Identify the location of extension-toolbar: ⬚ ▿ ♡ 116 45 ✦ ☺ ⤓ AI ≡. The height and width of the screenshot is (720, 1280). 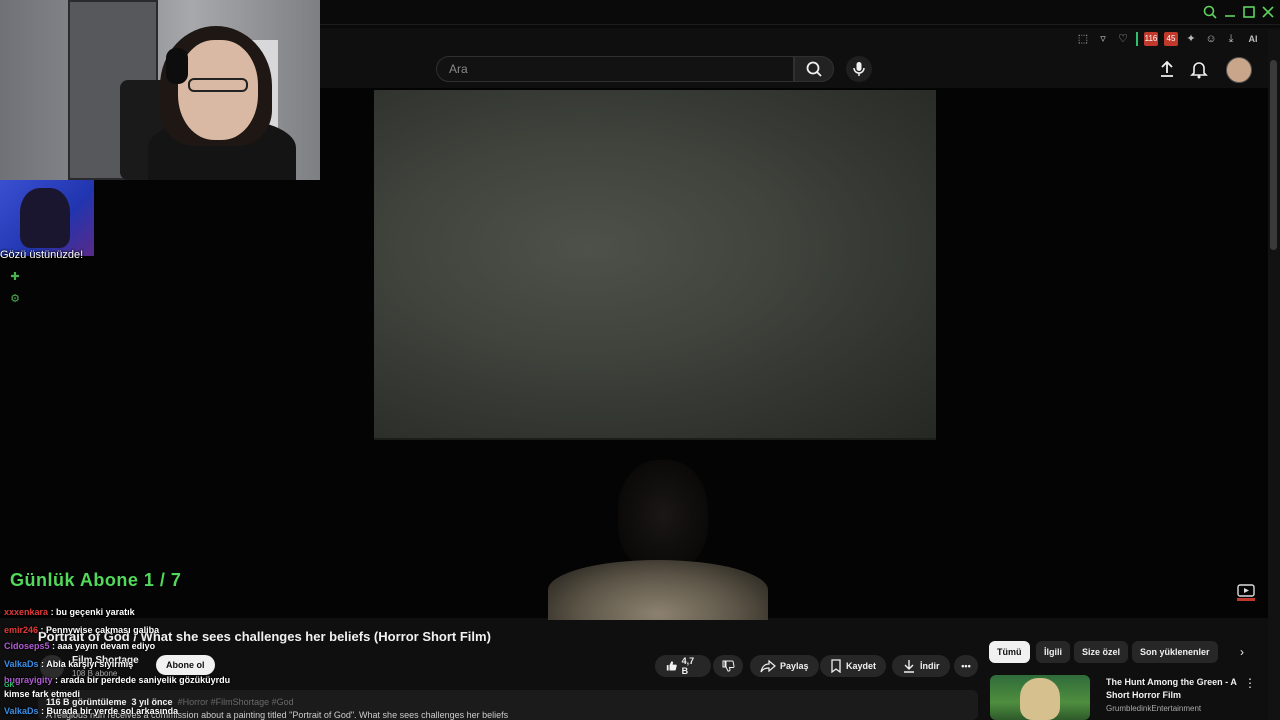
(1178, 39).